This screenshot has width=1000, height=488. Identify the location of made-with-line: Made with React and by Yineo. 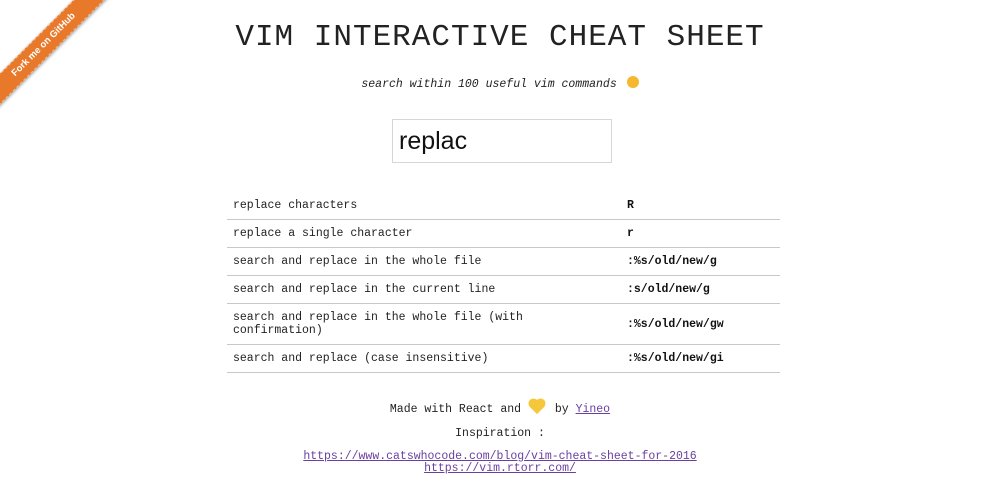
(500, 407).